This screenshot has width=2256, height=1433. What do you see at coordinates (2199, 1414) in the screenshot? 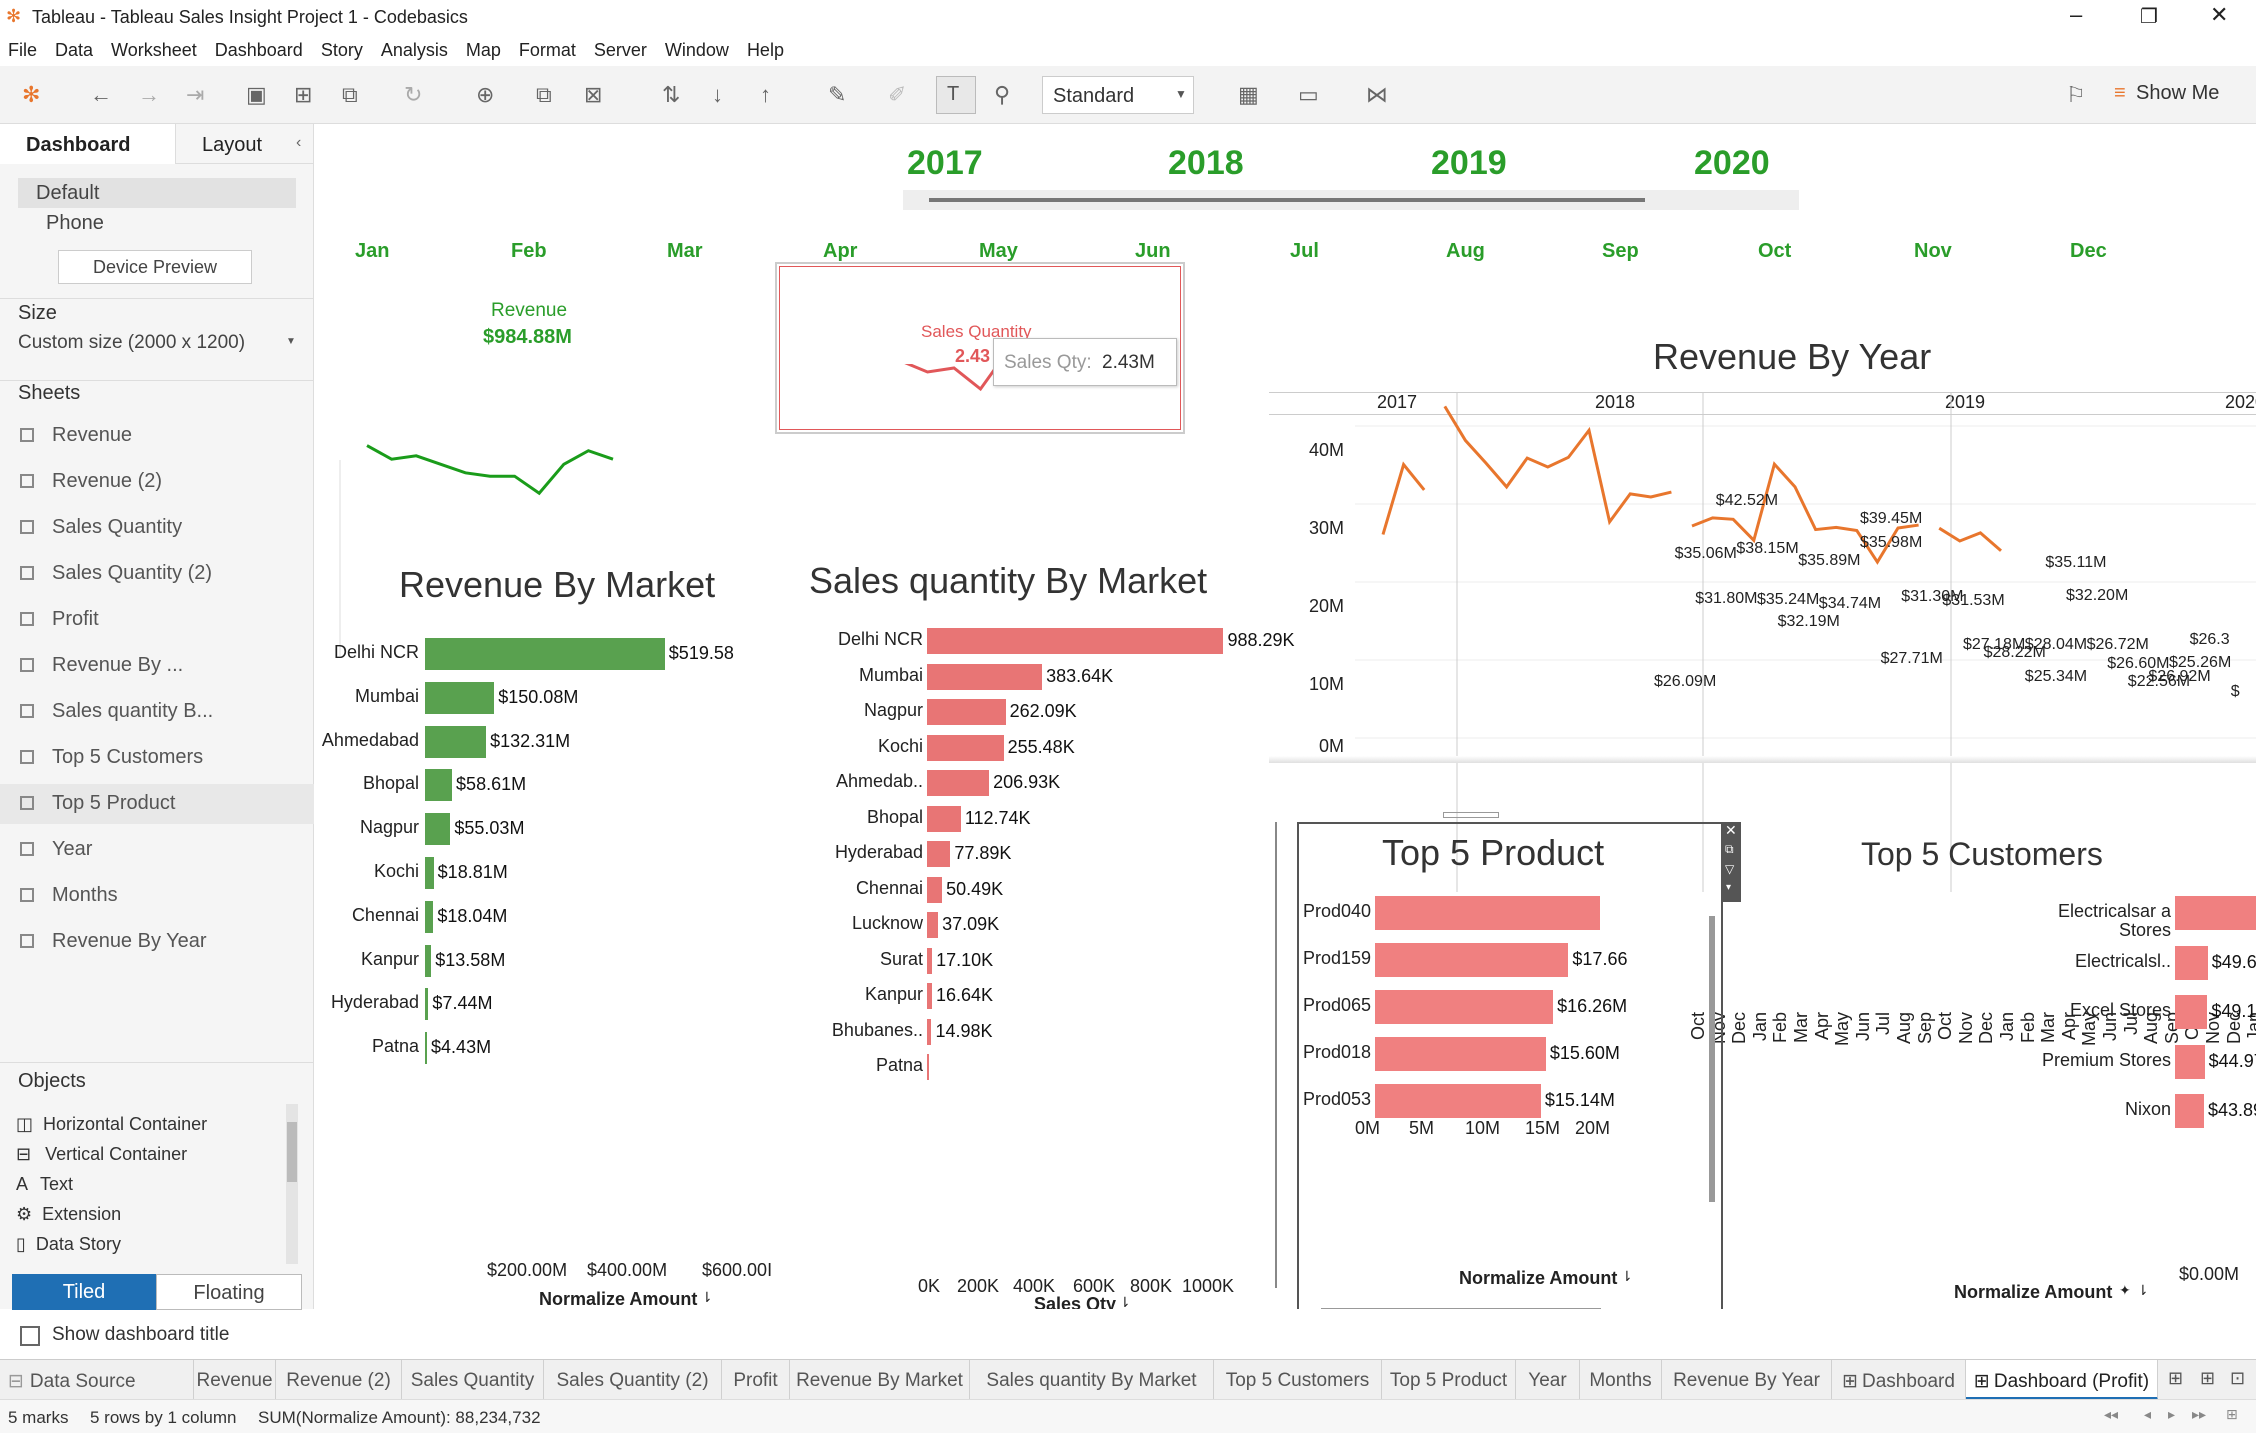
I see `nav-last-icon: ▸▸` at bounding box center [2199, 1414].